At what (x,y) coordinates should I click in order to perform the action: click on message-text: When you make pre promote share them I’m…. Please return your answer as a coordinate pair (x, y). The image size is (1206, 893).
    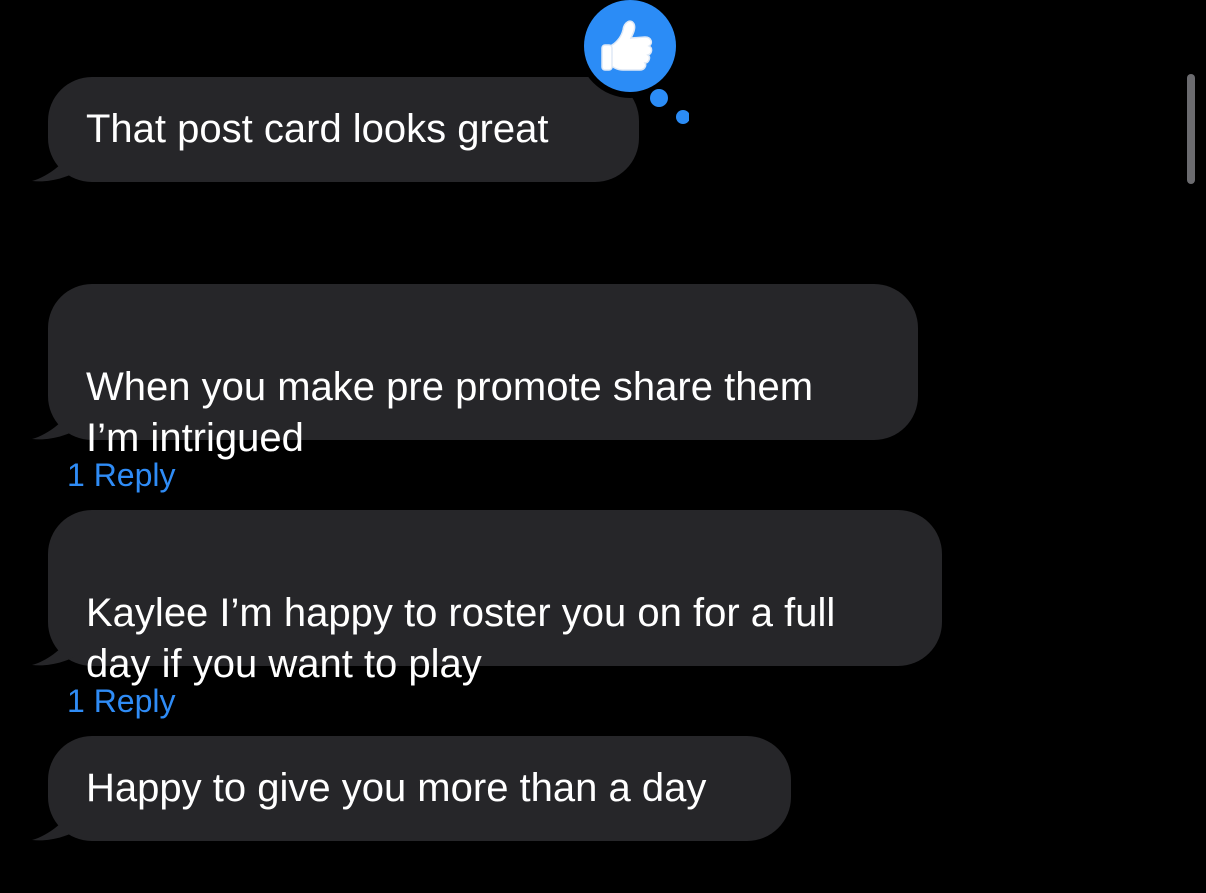
    Looking at the image, I should click on (450, 412).